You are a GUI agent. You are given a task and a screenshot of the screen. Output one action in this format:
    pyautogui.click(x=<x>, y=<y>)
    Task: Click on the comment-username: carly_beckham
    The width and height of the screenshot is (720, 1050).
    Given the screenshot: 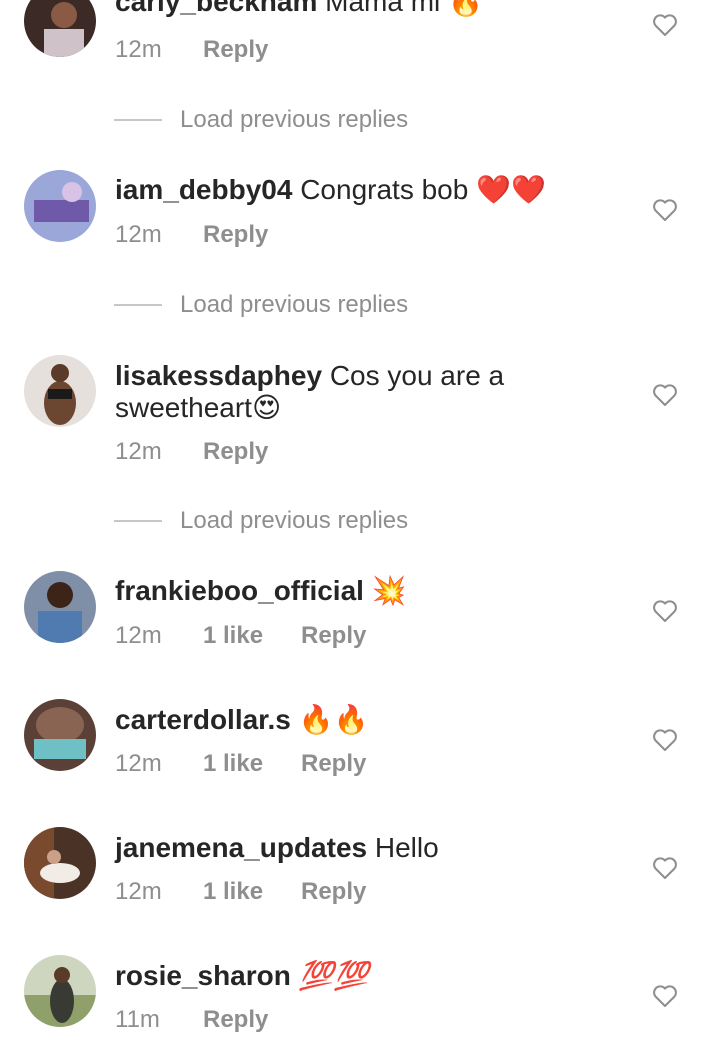 What is the action you would take?
    pyautogui.click(x=216, y=8)
    